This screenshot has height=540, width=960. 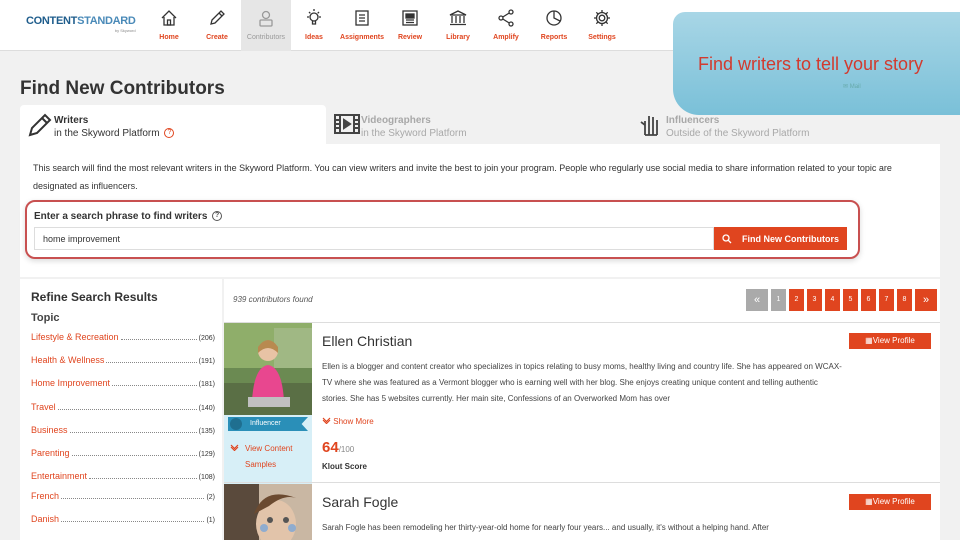 What do you see at coordinates (796, 300) in the screenshot?
I see `pager-page-button: 2` at bounding box center [796, 300].